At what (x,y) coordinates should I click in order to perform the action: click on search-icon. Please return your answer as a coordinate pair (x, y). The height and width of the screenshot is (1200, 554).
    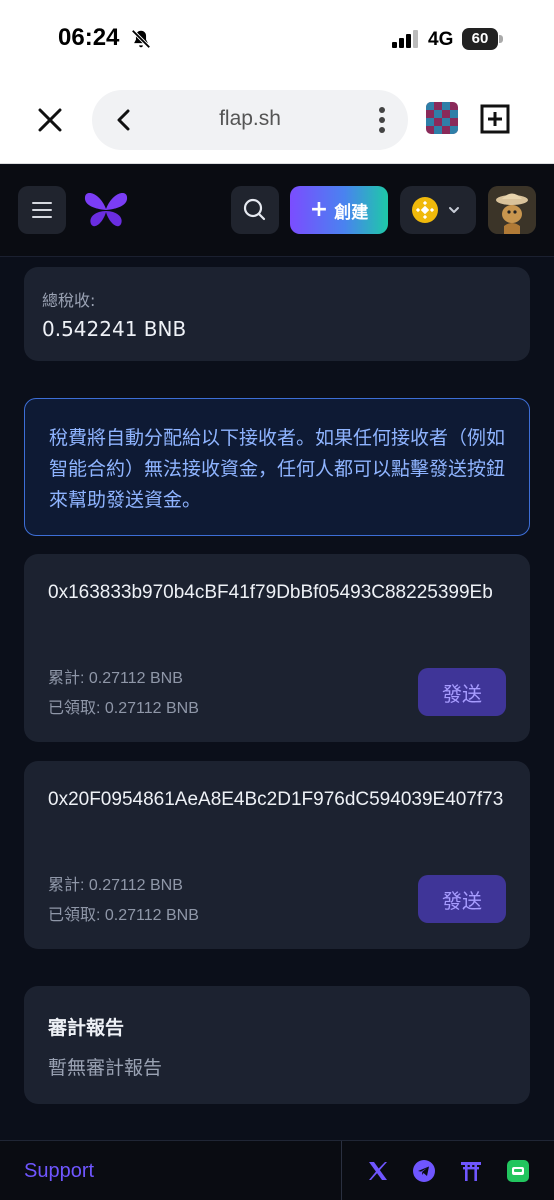
    Looking at the image, I should click on (254, 209).